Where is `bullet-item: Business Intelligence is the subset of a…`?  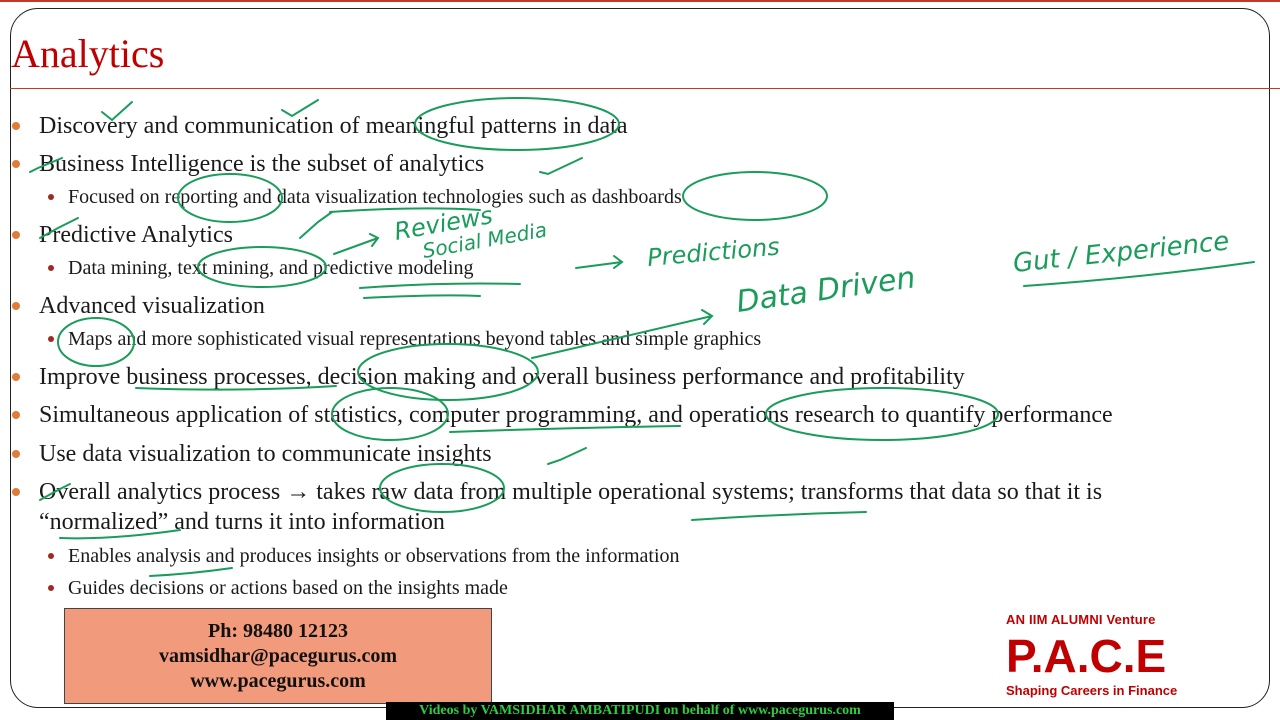
bullet-item: Business Intelligence is the subset of a… is located at coordinates (248, 164).